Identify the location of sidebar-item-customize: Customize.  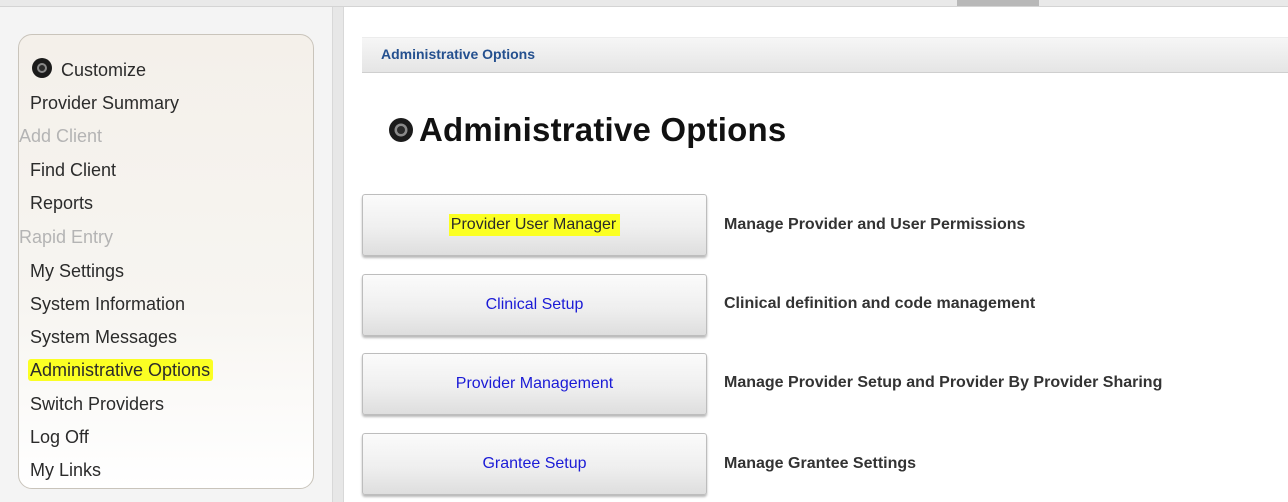
(88, 69).